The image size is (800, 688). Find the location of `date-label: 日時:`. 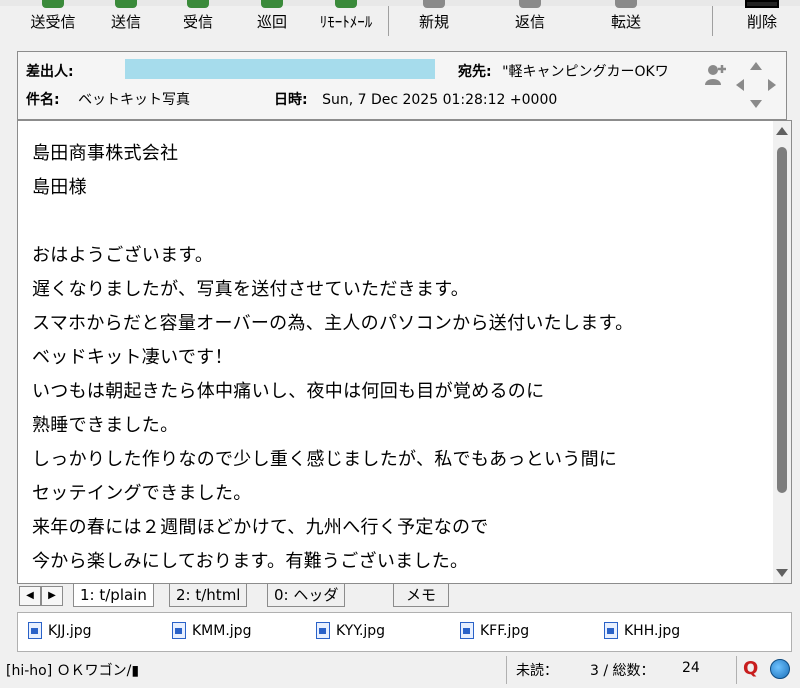

date-label: 日時: is located at coordinates (291, 100).